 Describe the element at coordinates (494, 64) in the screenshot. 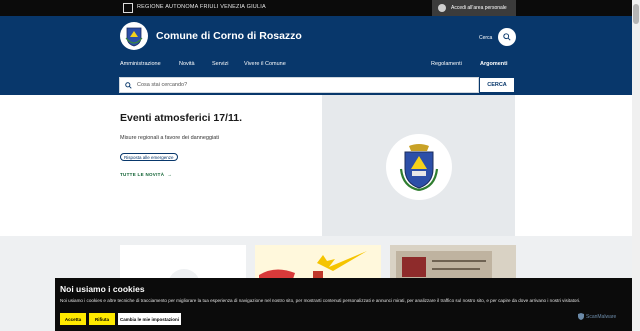

I see `nav-argomenti: Argomenti` at that location.